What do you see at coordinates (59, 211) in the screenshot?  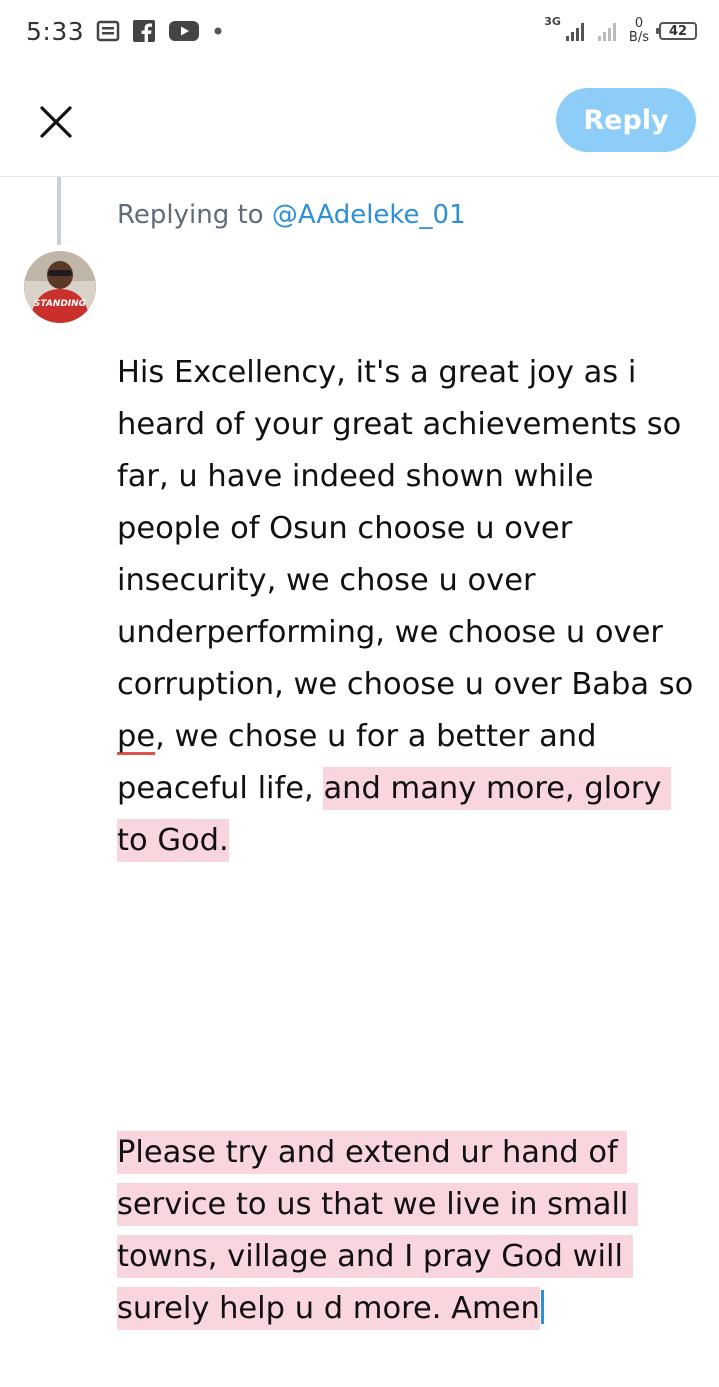 I see `thread-line` at bounding box center [59, 211].